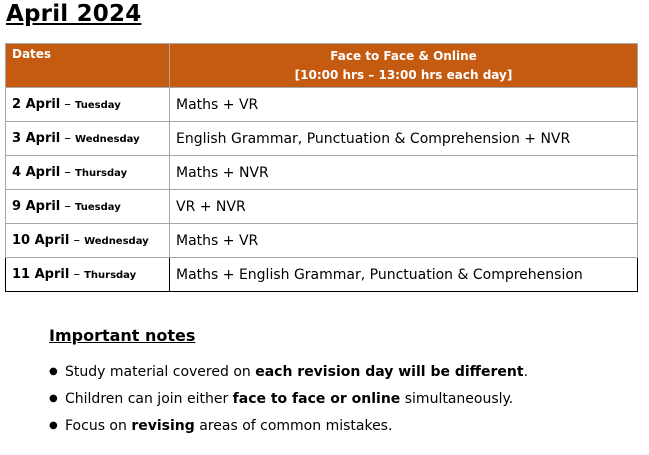 The image size is (649, 455). Describe the element at coordinates (403, 75) in the screenshot. I see `header-session-time: [10:00 hrs – 13:00 hrs each day]` at that location.